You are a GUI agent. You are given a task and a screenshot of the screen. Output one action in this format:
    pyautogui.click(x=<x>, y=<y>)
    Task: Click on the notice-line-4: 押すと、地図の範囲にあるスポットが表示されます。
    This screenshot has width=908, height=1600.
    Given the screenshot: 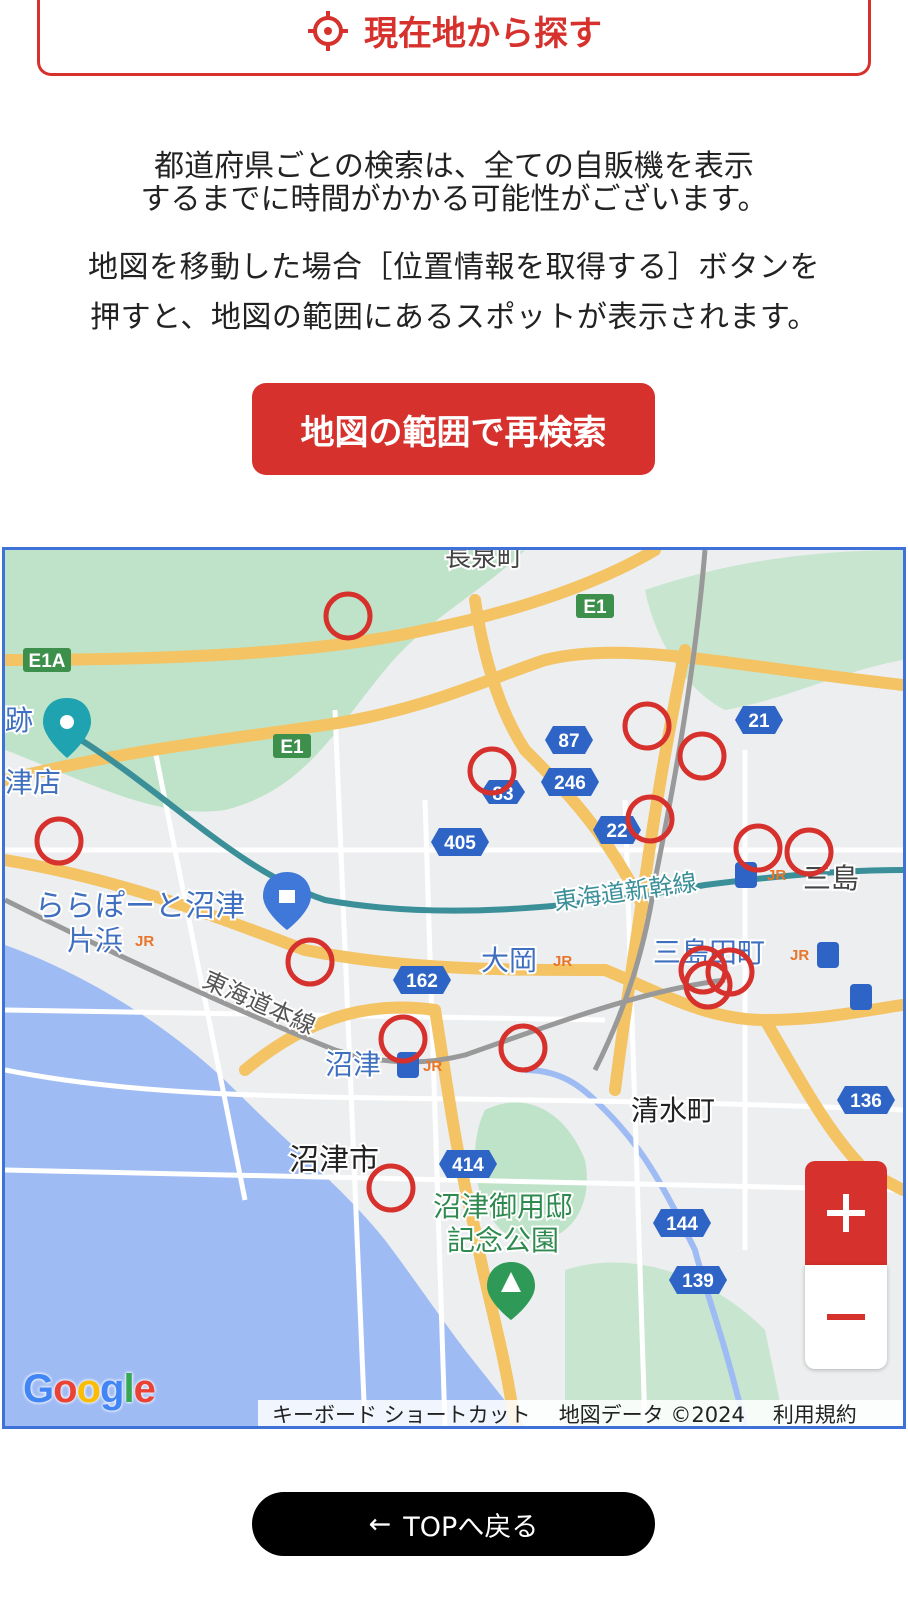 What is the action you would take?
    pyautogui.click(x=454, y=317)
    